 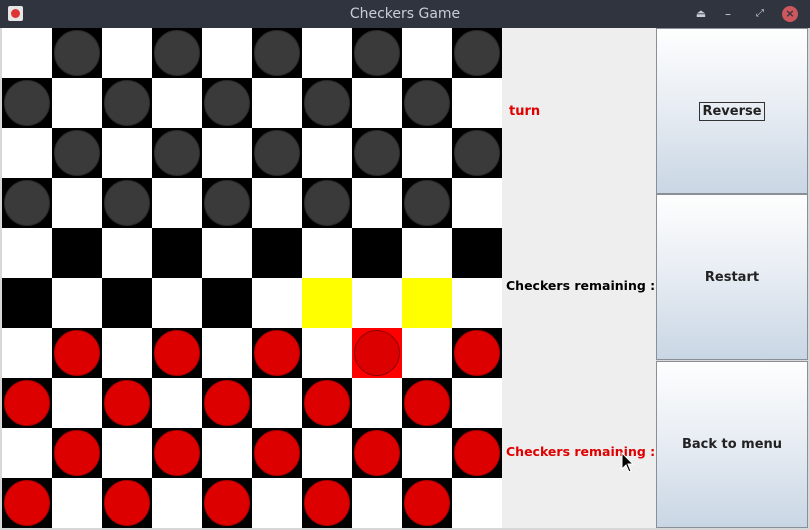 I want to click on board-square-selected, so click(x=377, y=353).